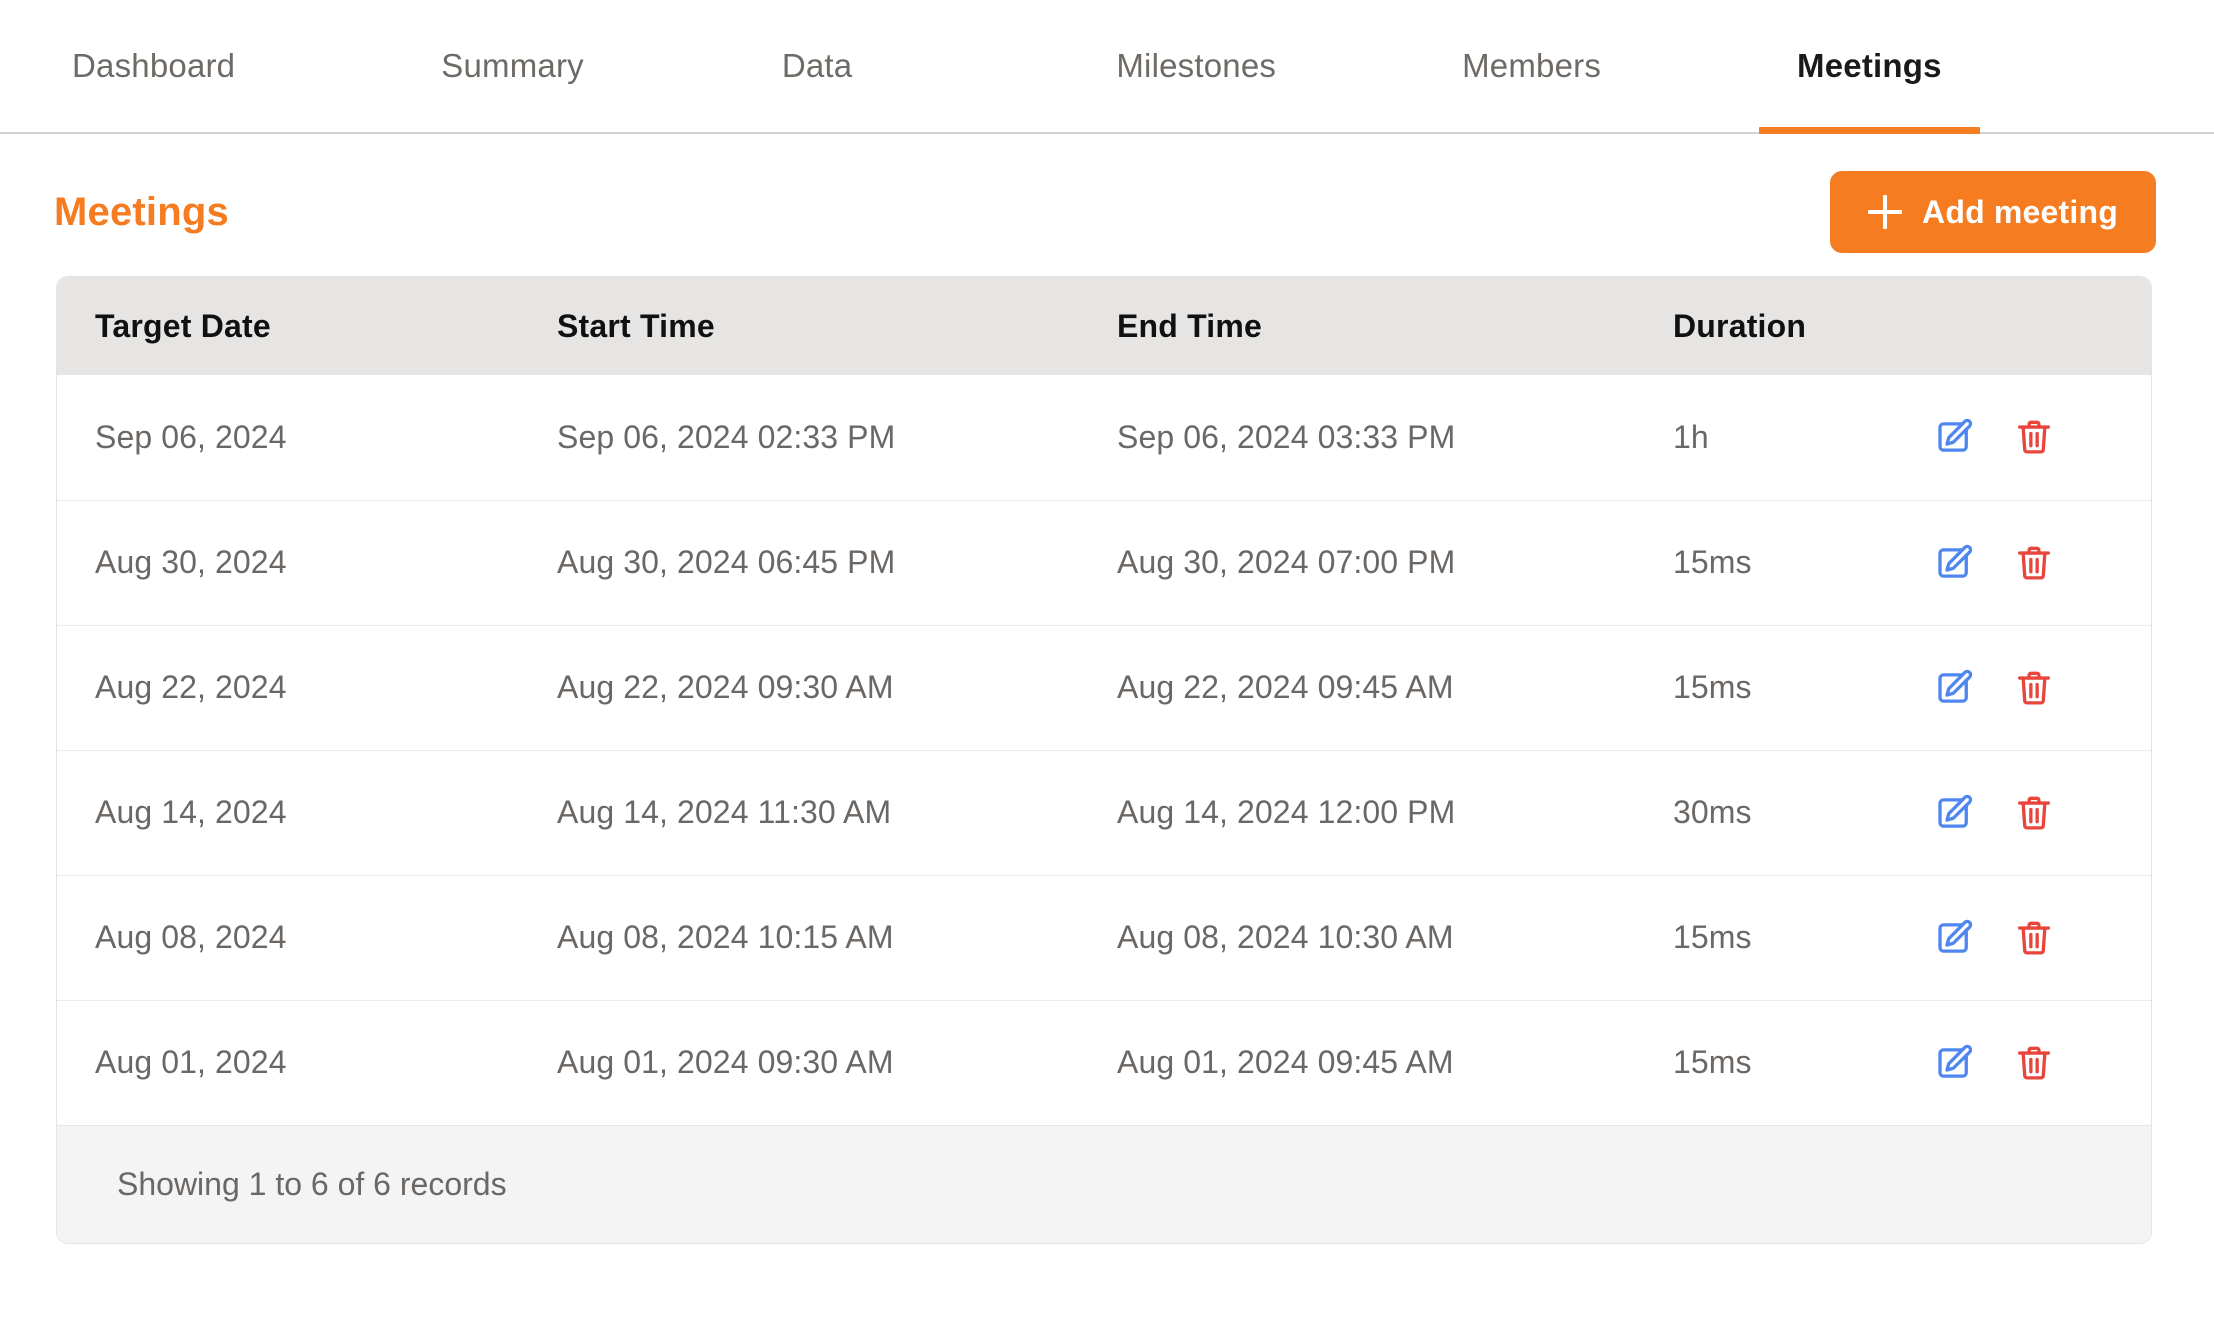 This screenshot has height=1320, width=2214. Describe the element at coordinates (307, 937) in the screenshot. I see `cell-target-date: Aug 08, 2024` at that location.